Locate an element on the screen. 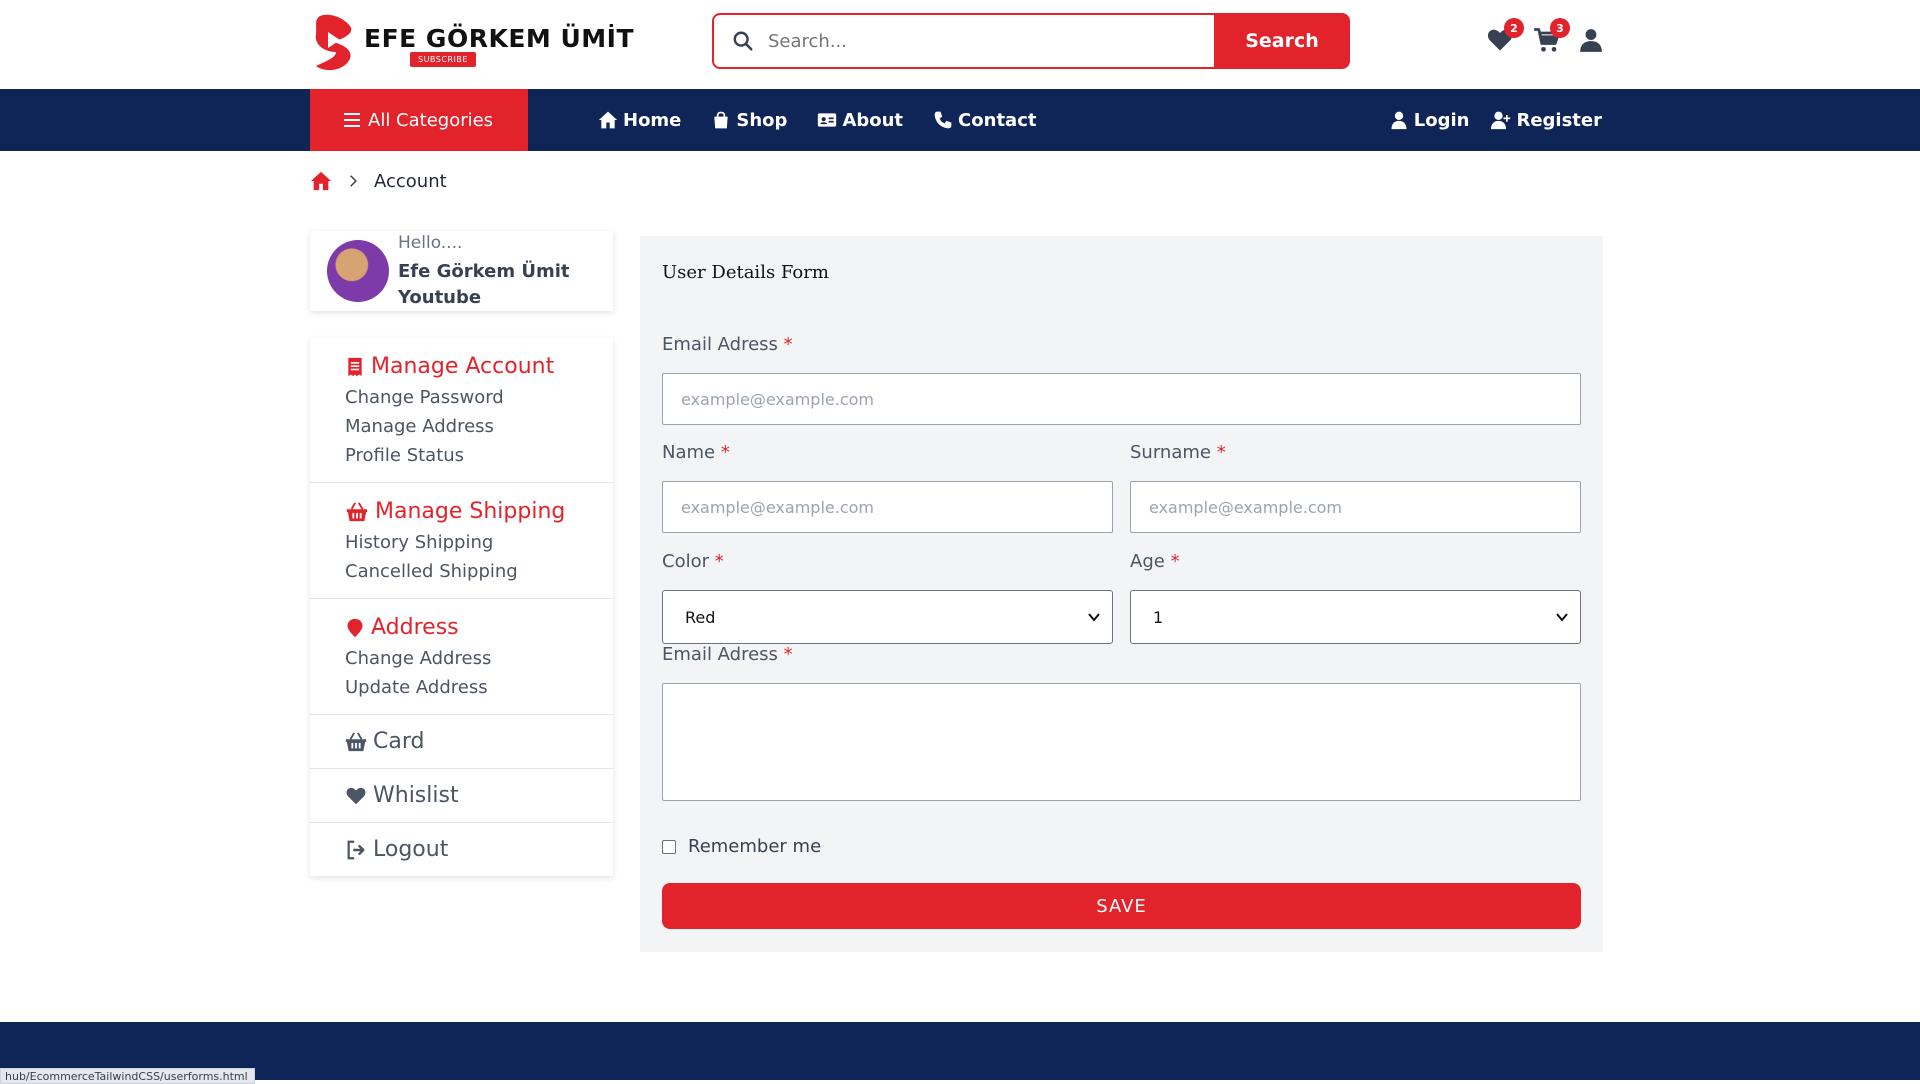 The image size is (1920, 1084). color-label: Color * is located at coordinates (693, 561).